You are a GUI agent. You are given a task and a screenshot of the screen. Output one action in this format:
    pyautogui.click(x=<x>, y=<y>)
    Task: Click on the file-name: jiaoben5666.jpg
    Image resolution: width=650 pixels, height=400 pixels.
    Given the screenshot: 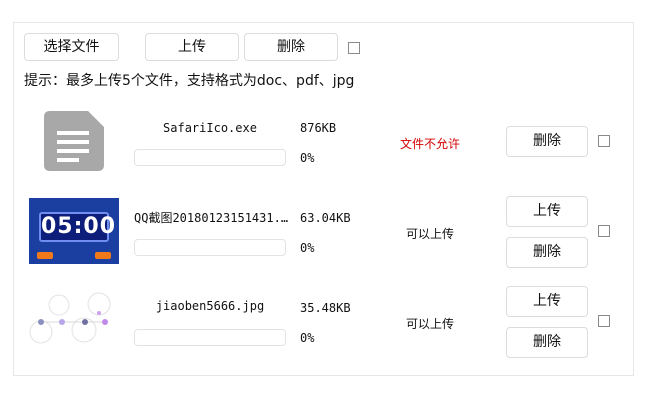 What is the action you would take?
    pyautogui.click(x=210, y=306)
    